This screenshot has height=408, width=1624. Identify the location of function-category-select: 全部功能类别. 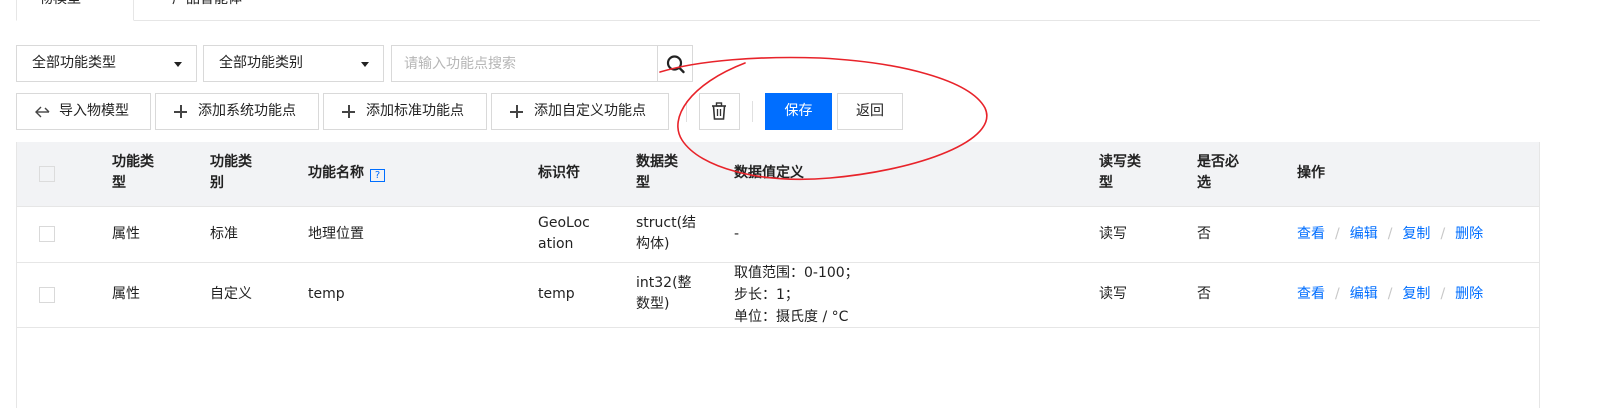
(293, 63).